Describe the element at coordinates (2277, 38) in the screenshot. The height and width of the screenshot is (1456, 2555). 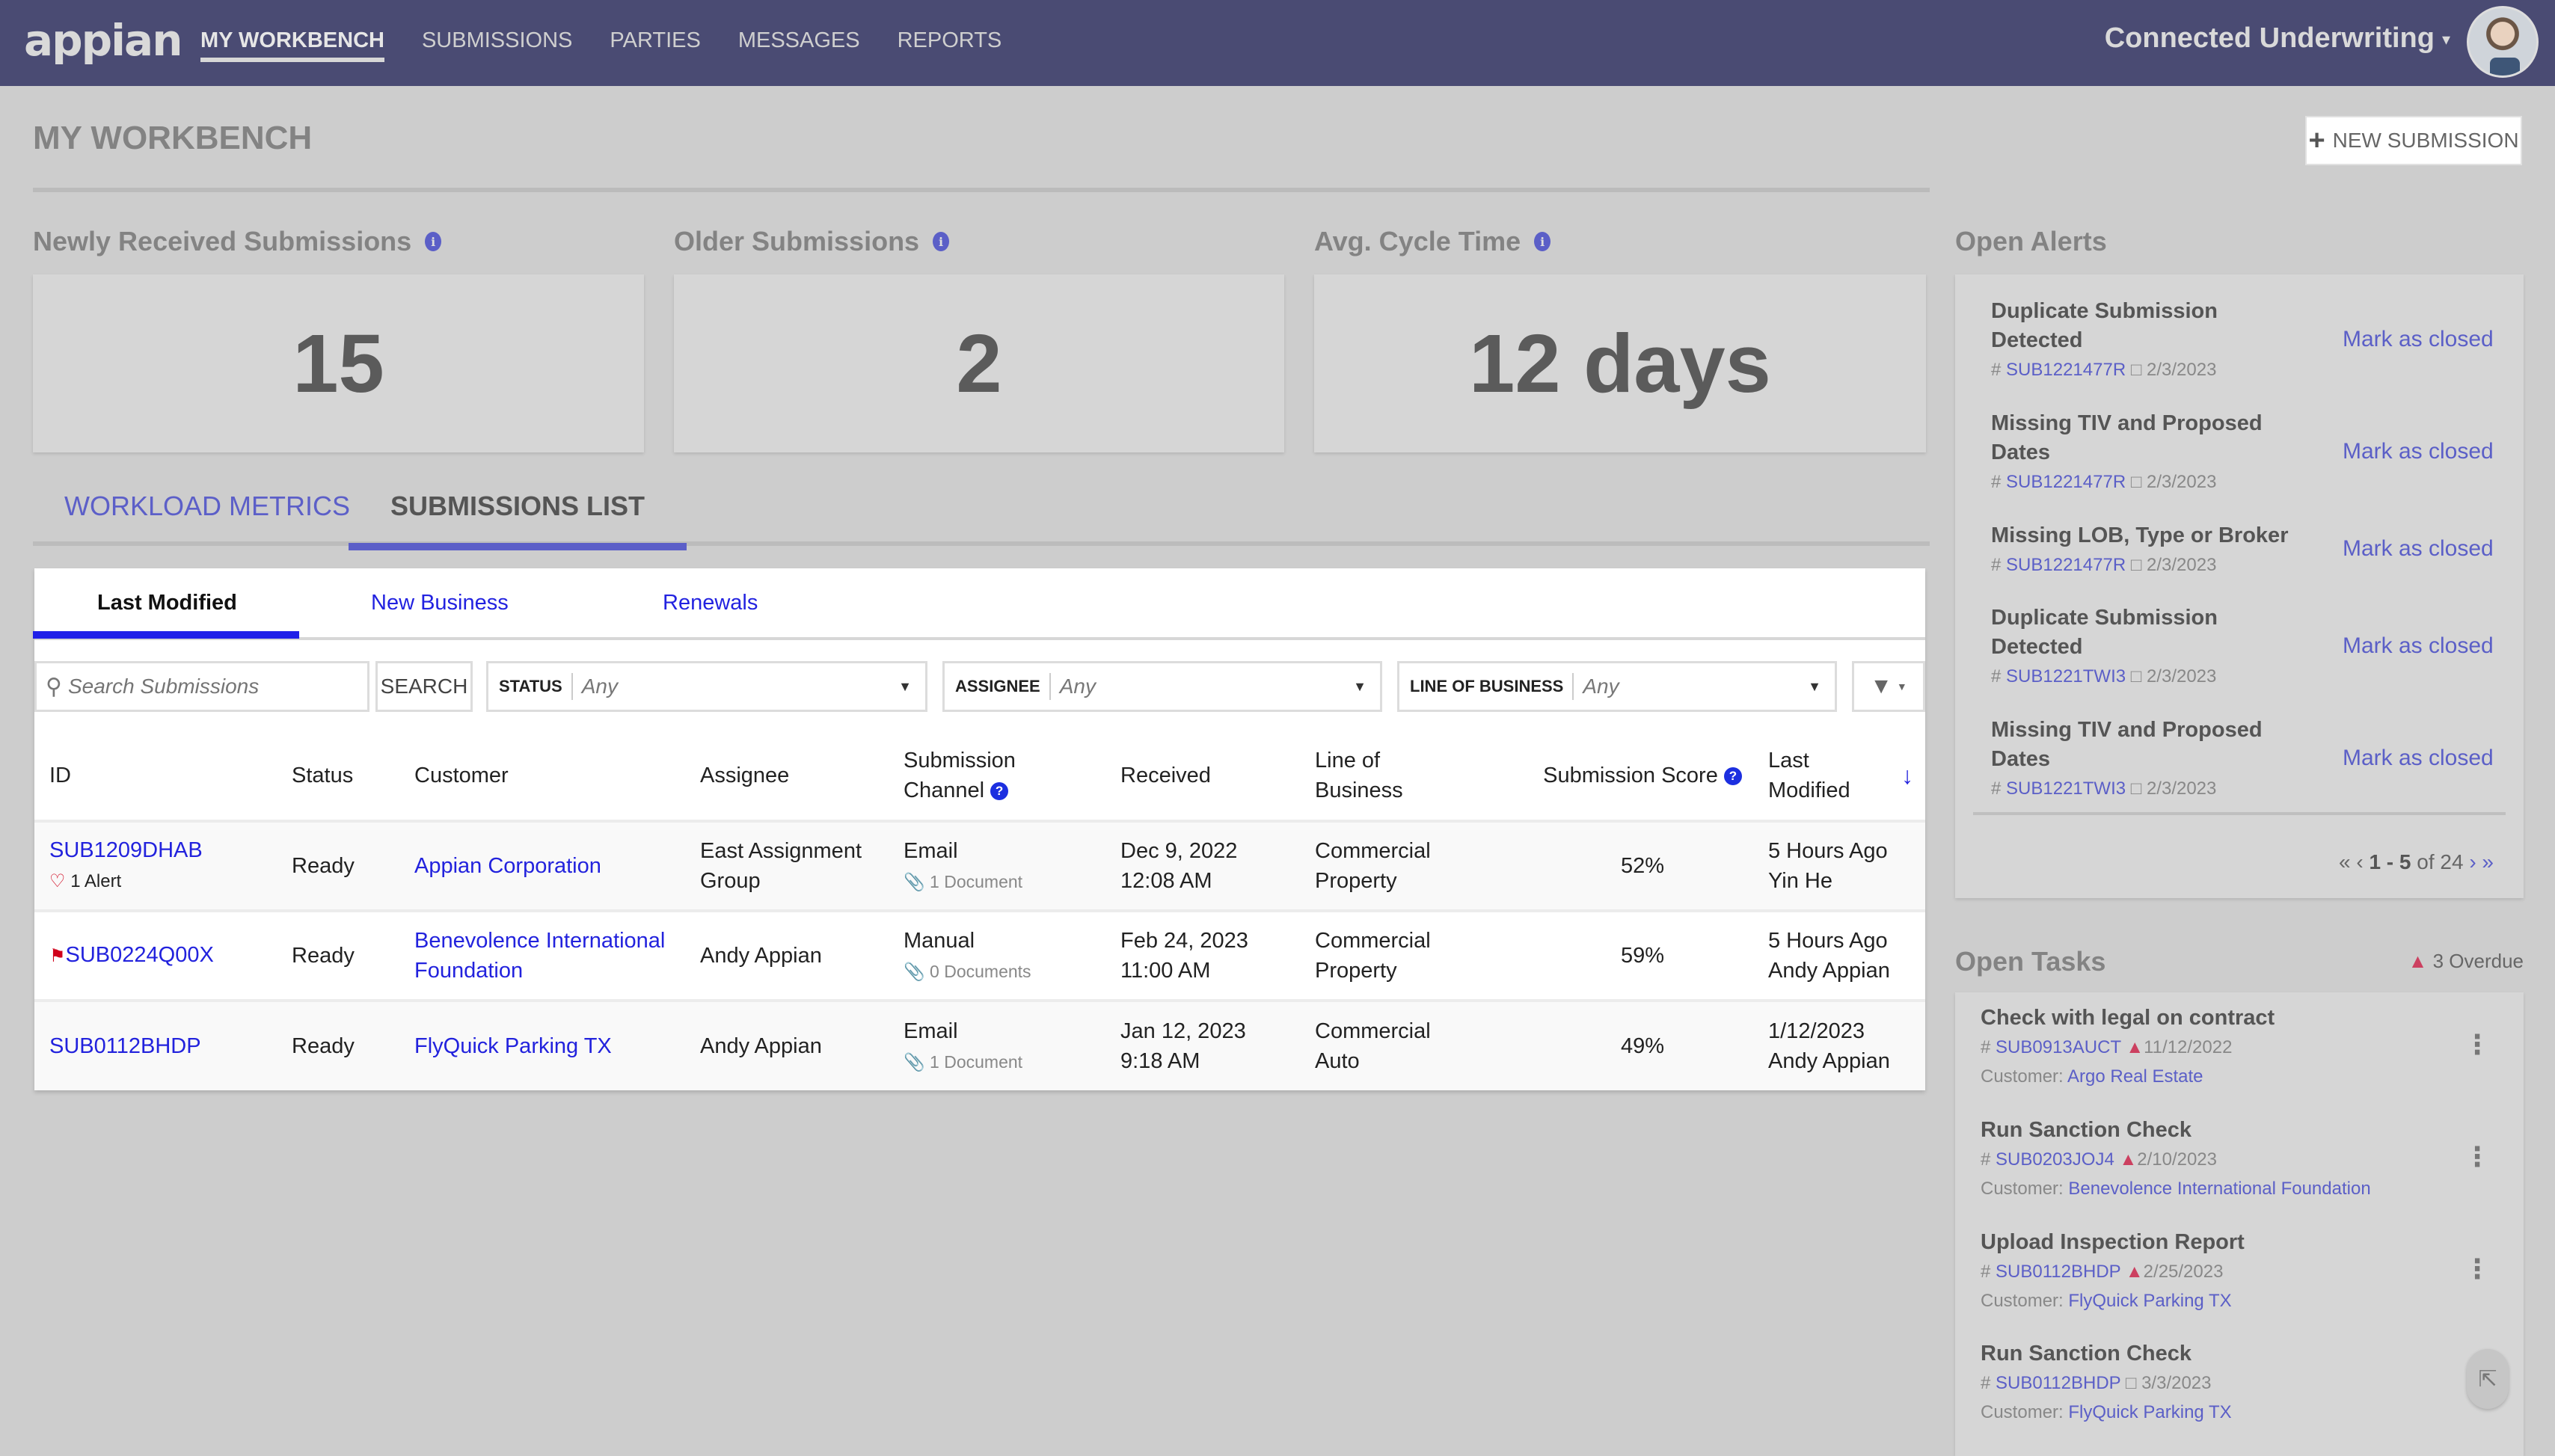
I see `site-switcher: Connected Underwriting ▾` at that location.